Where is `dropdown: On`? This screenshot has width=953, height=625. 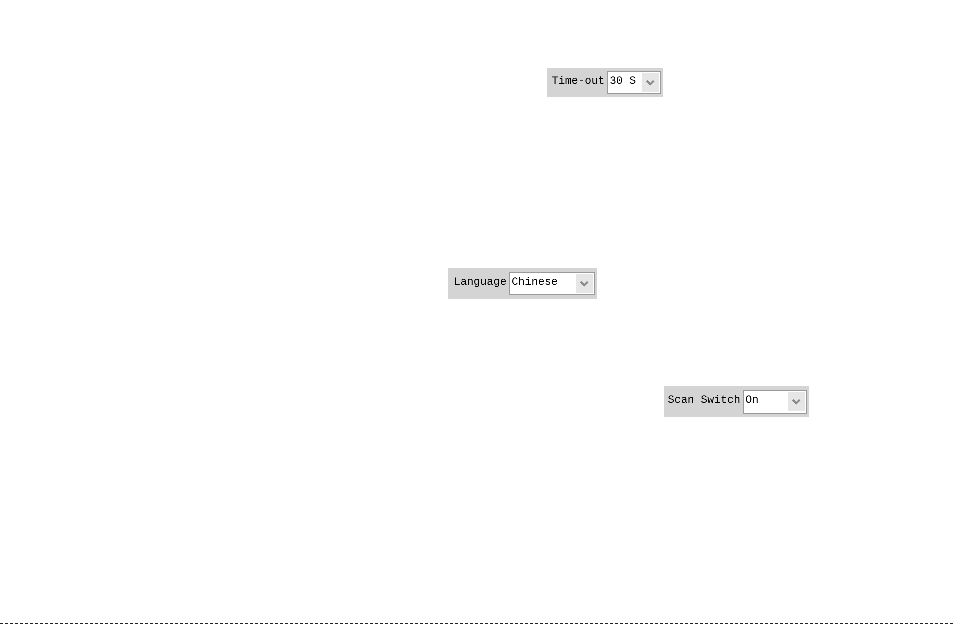
dropdown: On is located at coordinates (774, 402).